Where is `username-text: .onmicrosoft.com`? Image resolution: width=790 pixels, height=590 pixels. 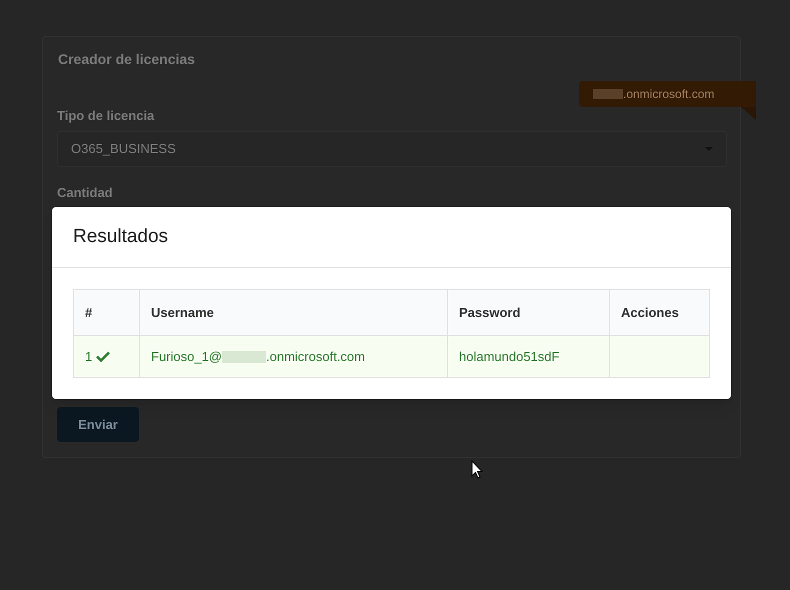
username-text: .onmicrosoft.com is located at coordinates (315, 357).